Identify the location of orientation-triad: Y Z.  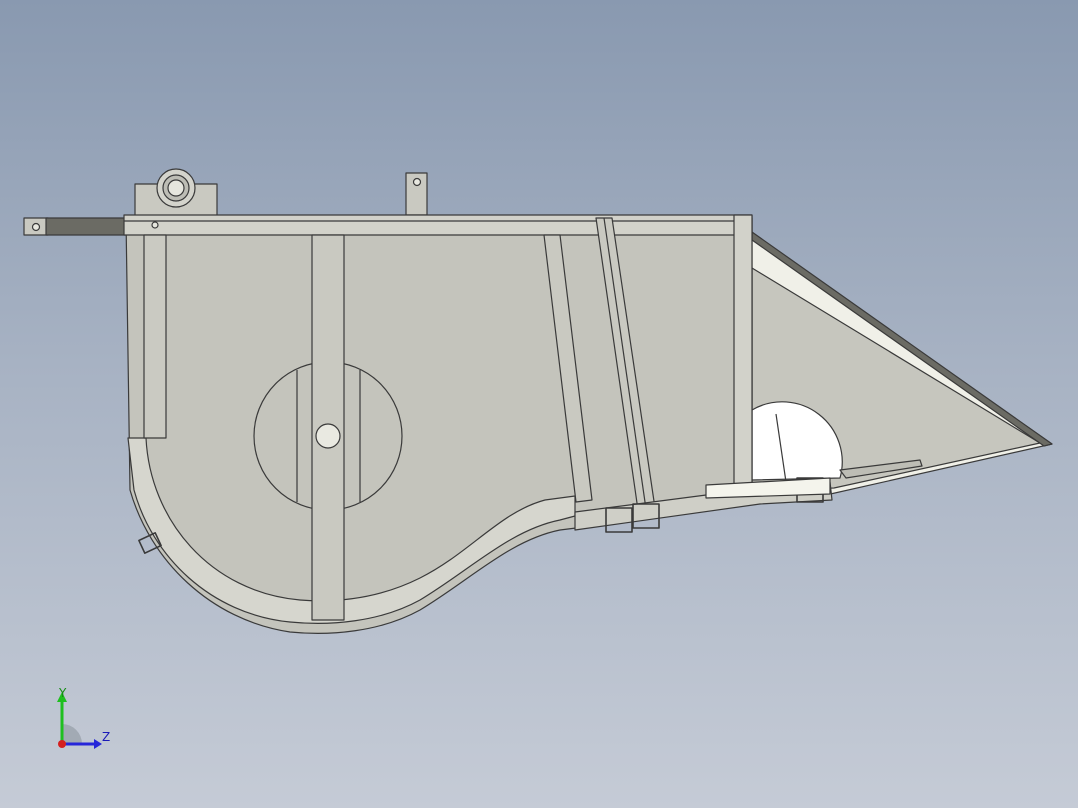
(86, 719).